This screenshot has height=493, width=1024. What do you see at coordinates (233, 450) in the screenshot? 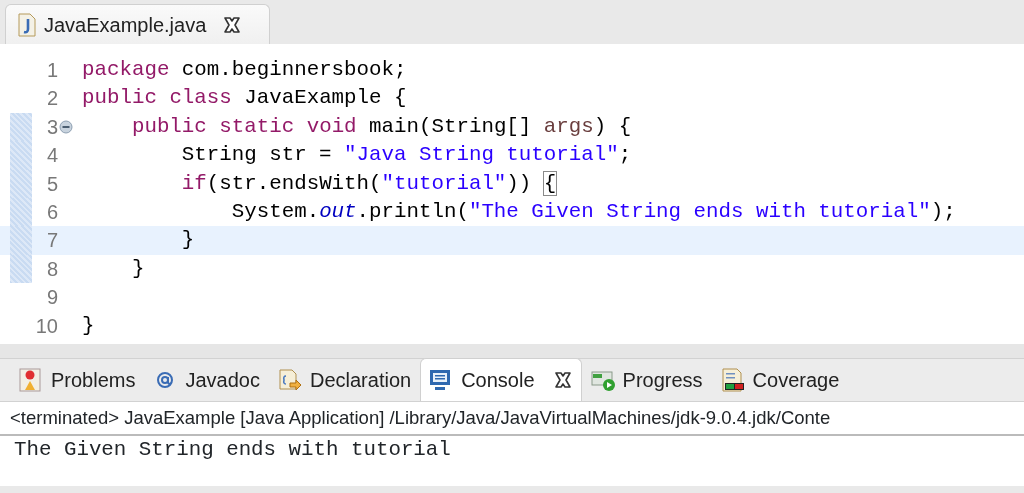
I see `console-output: The Given String ends with tutorial` at bounding box center [233, 450].